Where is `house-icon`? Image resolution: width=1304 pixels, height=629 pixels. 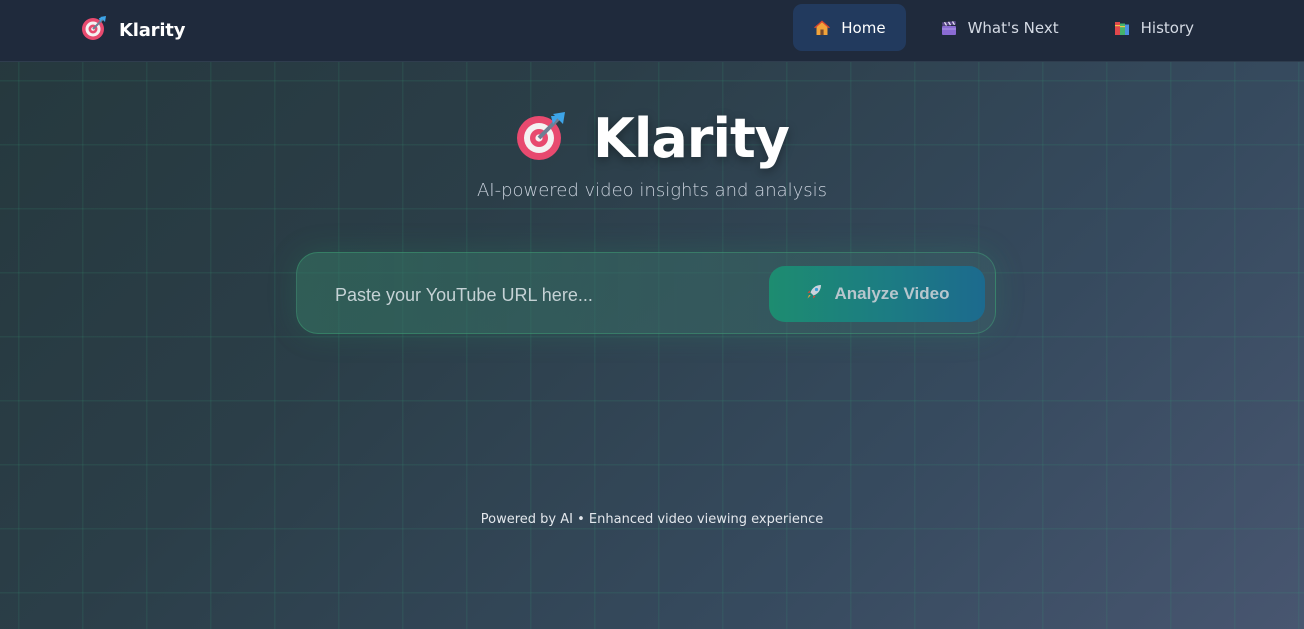
house-icon is located at coordinates (822, 28).